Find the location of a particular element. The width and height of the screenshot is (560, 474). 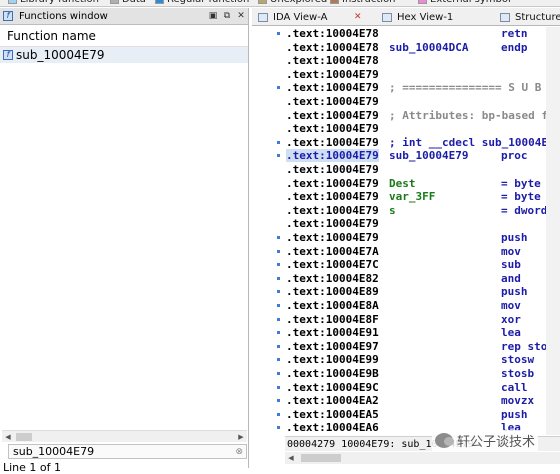

line-address: .text:10004EA6 is located at coordinates (332, 428).